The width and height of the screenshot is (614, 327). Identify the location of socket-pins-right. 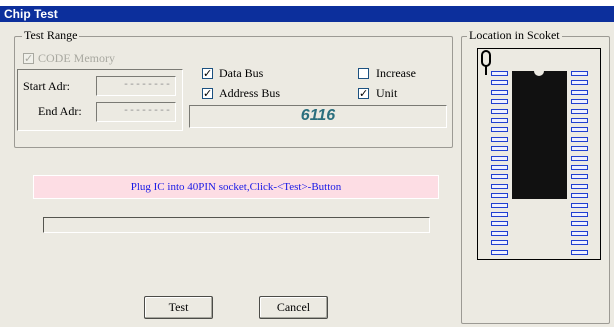
(579, 196).